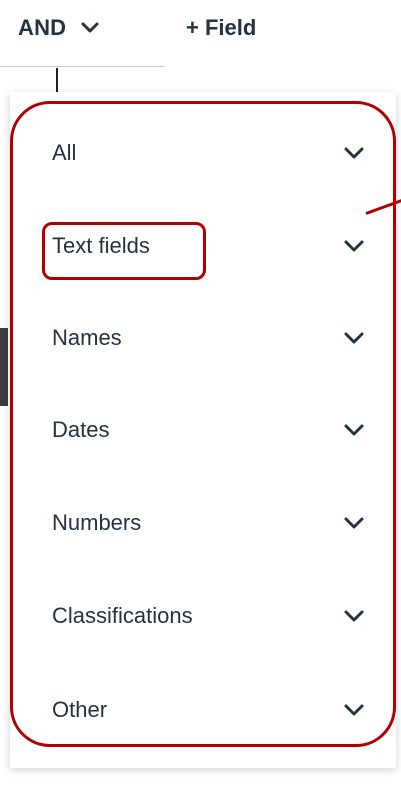  What do you see at coordinates (42, 27) in the screenshot?
I see `operator-label: AND` at bounding box center [42, 27].